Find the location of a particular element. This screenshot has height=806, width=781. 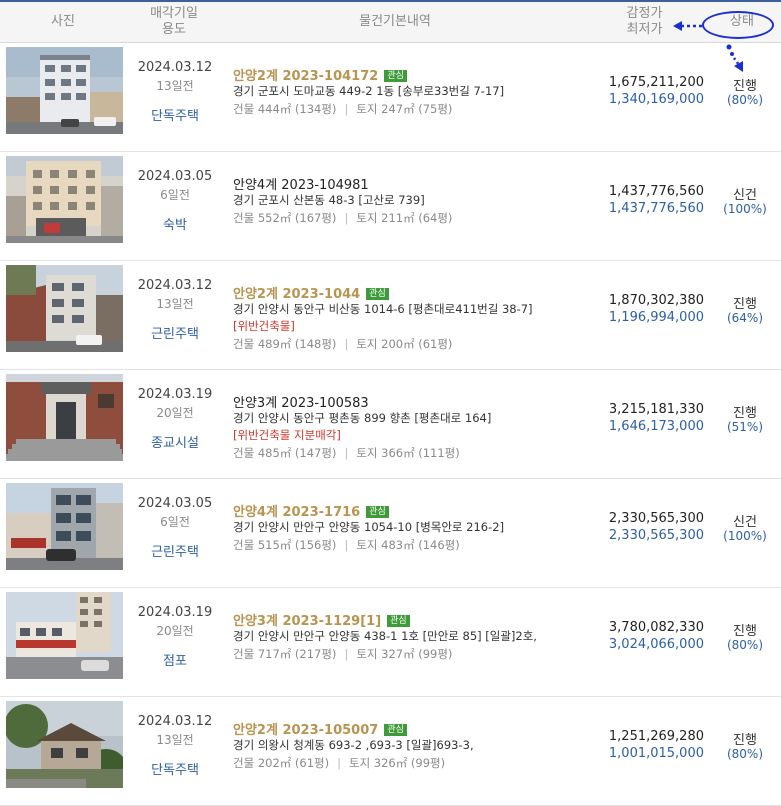

area-info: 건물 485㎡ (147평) | 토지 366㎡ (111평) is located at coordinates (346, 453).